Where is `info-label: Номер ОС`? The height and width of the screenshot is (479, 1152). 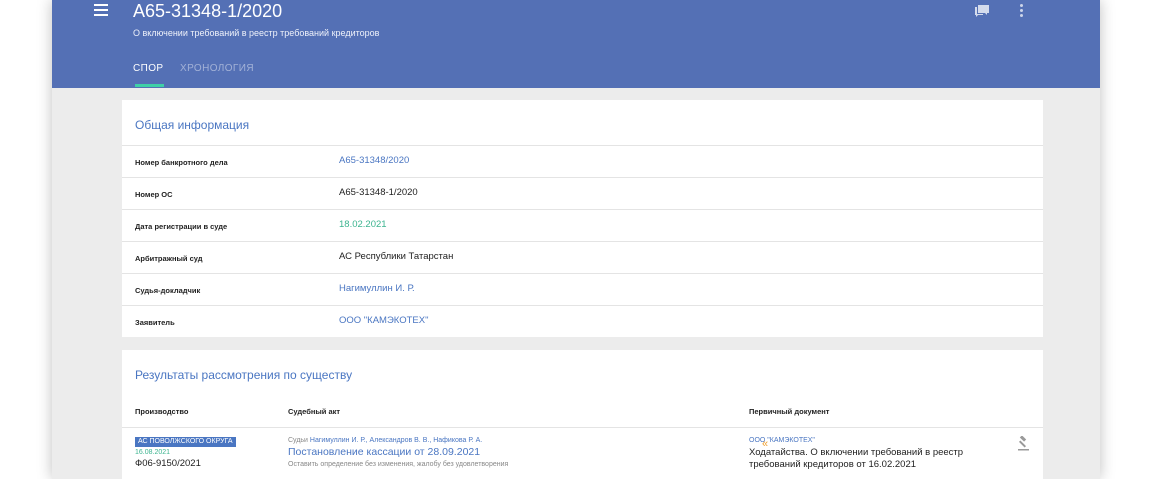
info-label: Номер ОС is located at coordinates (154, 194).